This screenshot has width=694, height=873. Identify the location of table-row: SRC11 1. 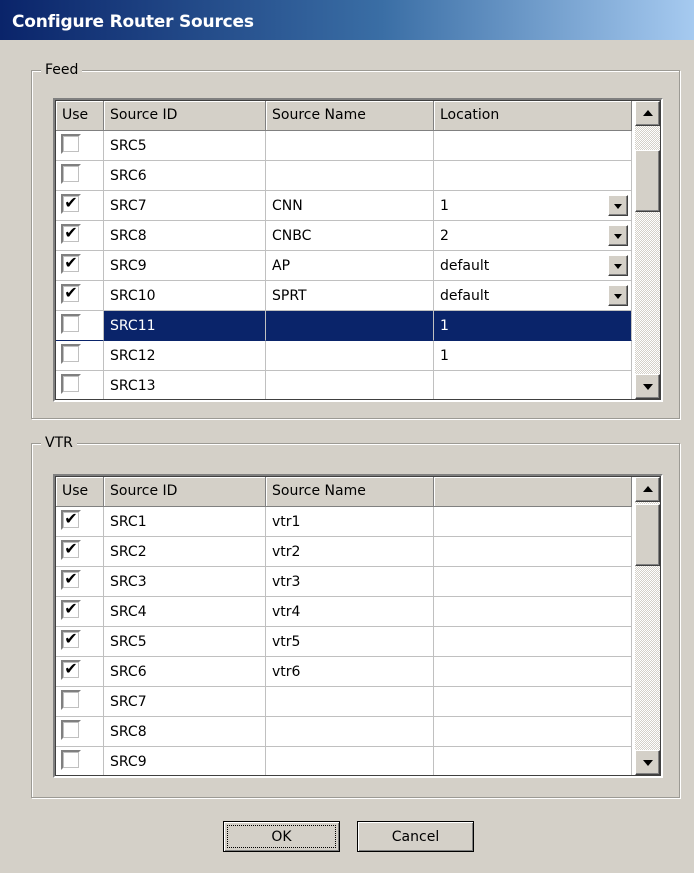
(344, 326).